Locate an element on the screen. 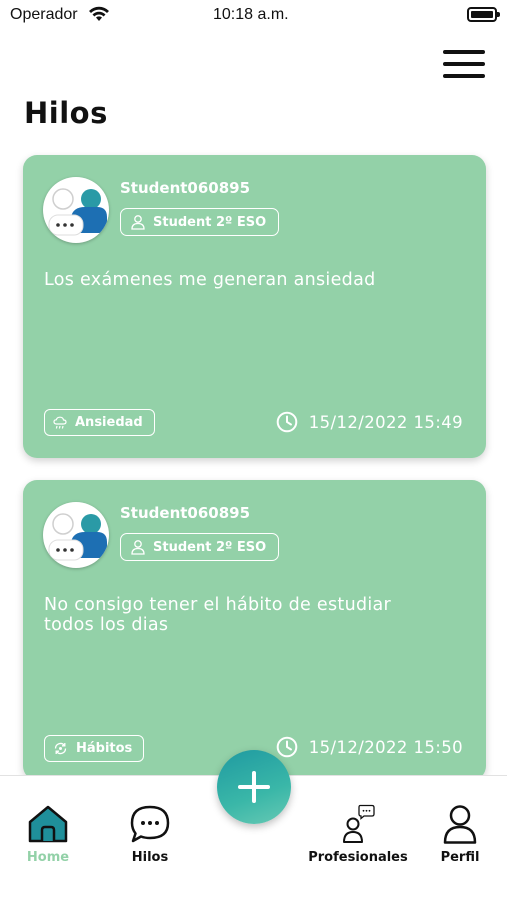  tag-label: Hábitos is located at coordinates (104, 748).